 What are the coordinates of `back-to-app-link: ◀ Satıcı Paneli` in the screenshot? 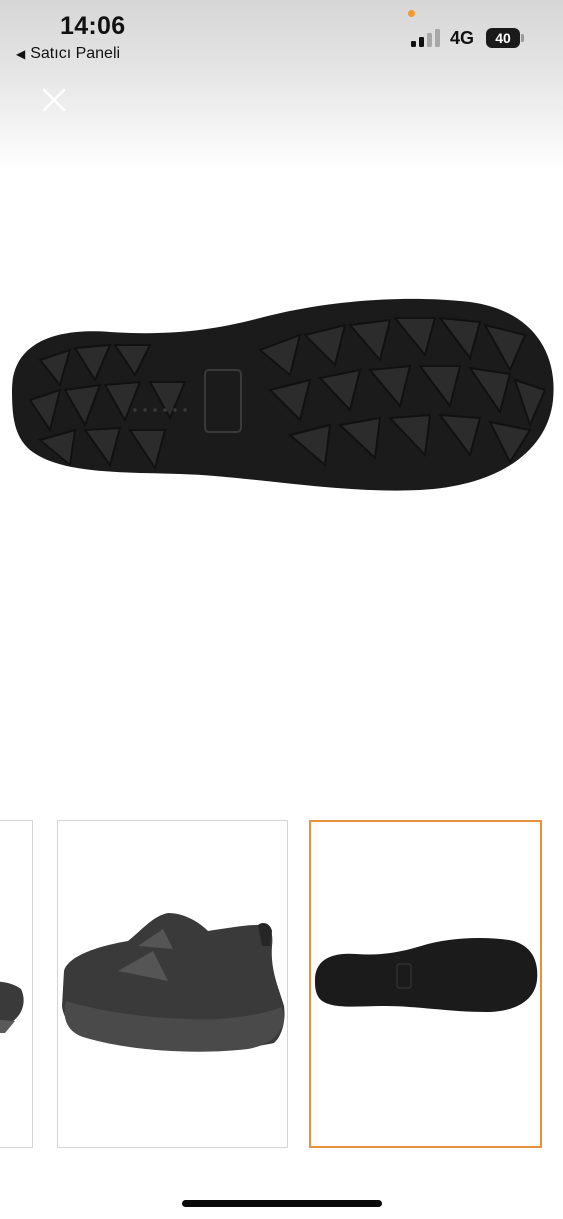 It's located at (68, 54).